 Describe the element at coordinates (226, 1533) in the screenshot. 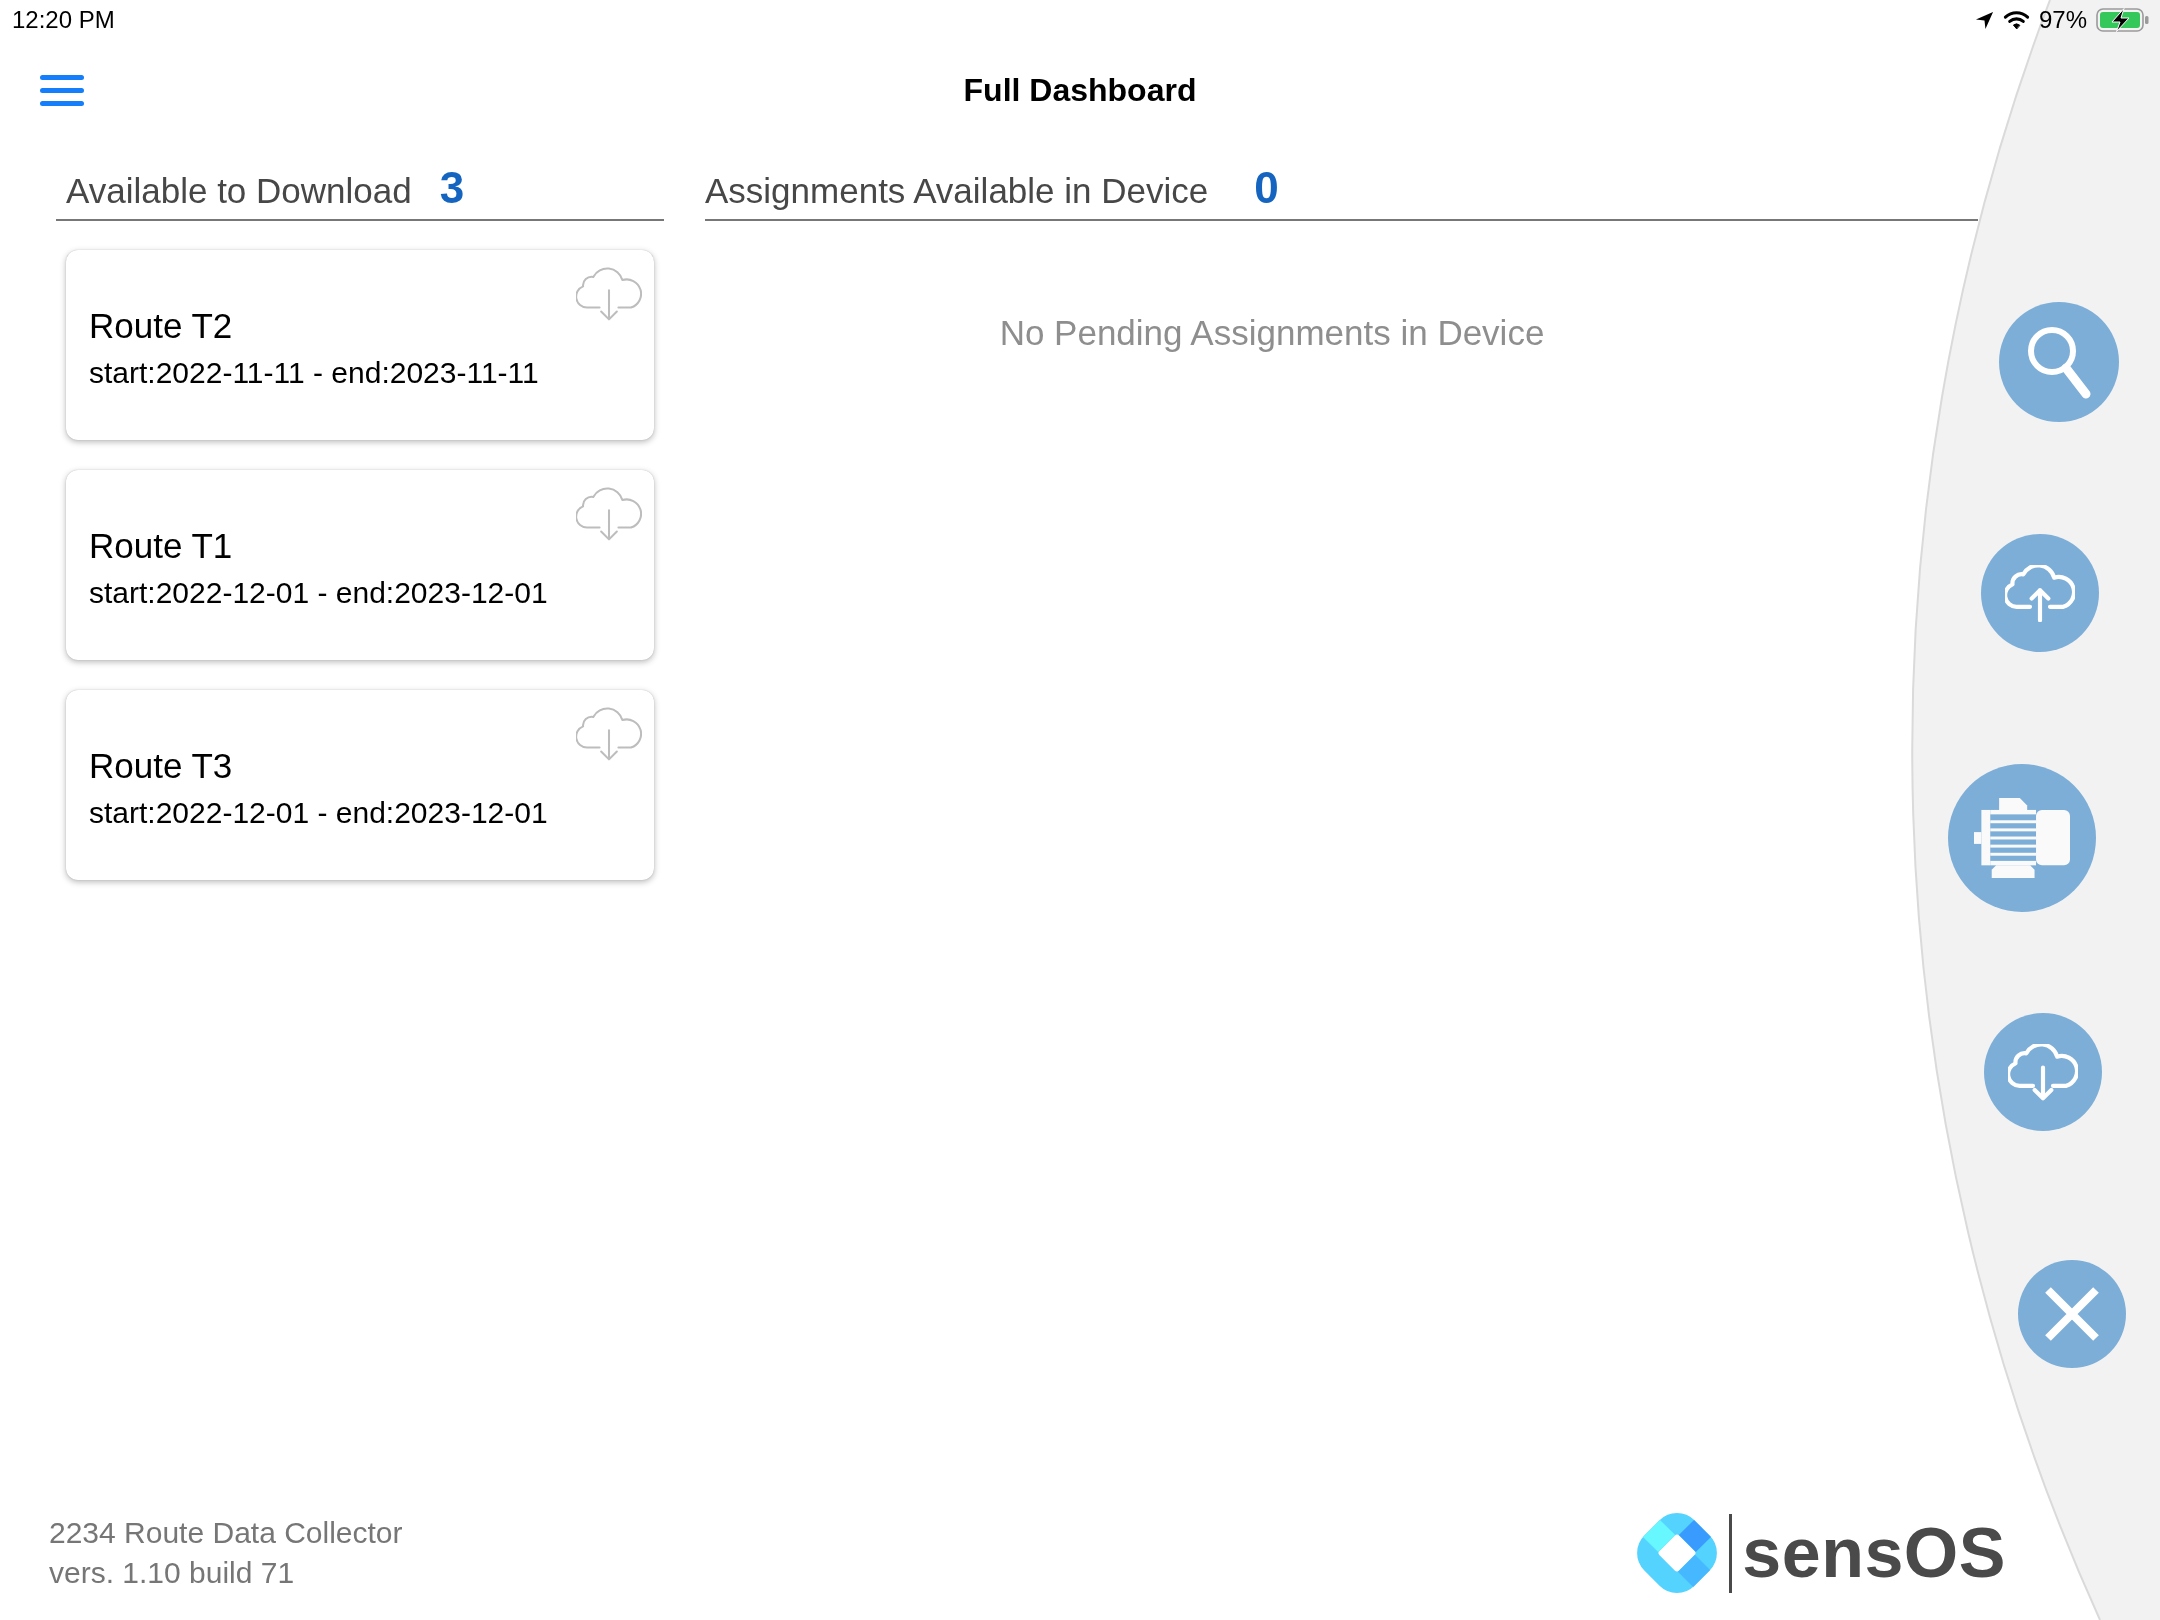

I see `app-name: 2234 Route Data Collector` at that location.